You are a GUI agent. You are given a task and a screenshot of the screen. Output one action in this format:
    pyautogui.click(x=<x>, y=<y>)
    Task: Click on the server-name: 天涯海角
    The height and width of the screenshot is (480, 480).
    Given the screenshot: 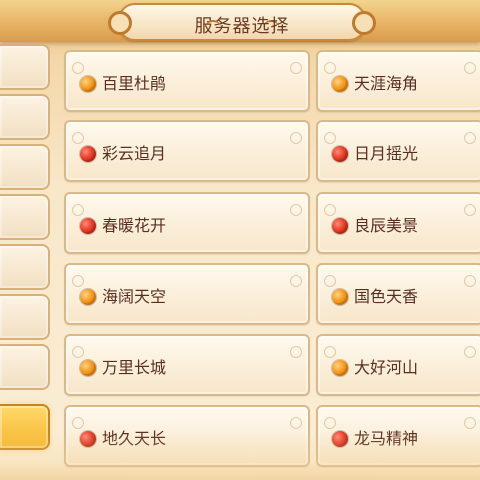 What is the action you would take?
    pyautogui.click(x=386, y=83)
    